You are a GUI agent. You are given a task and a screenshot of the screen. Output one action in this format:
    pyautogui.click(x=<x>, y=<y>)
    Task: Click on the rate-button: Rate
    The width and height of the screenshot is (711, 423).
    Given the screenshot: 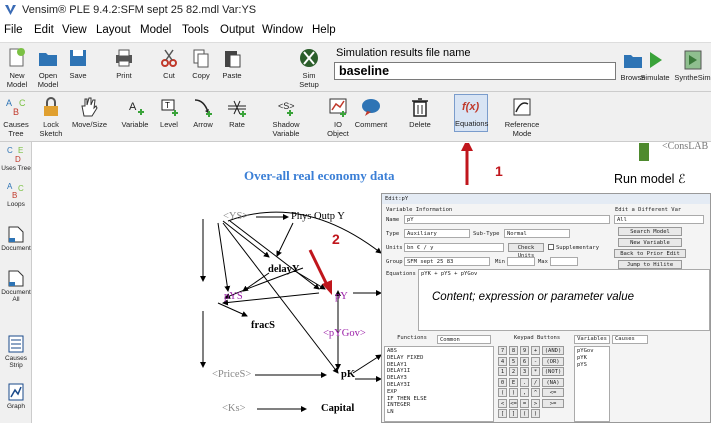 What is the action you would take?
    pyautogui.click(x=237, y=112)
    